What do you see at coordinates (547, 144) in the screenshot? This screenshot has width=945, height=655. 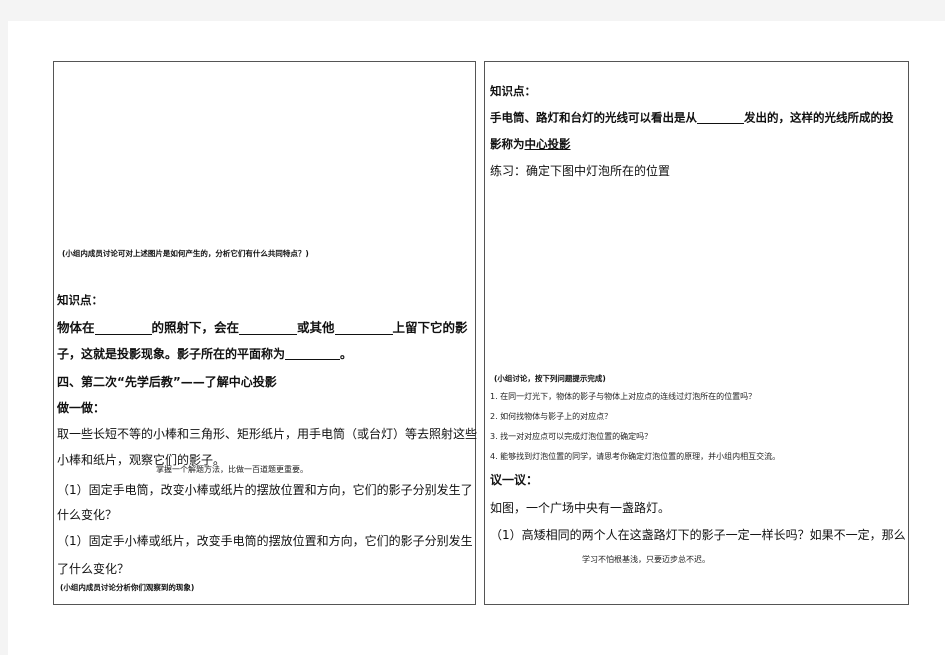 I see `central-projection-term: 中心投影` at bounding box center [547, 144].